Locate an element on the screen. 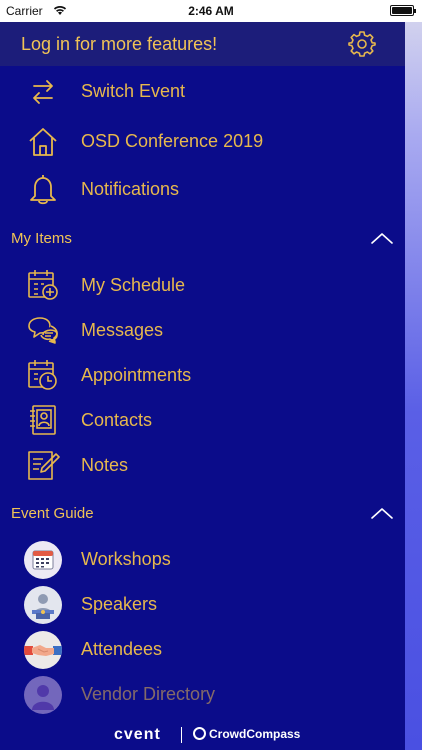  product-logo: CrowdCompass is located at coordinates (246, 734).